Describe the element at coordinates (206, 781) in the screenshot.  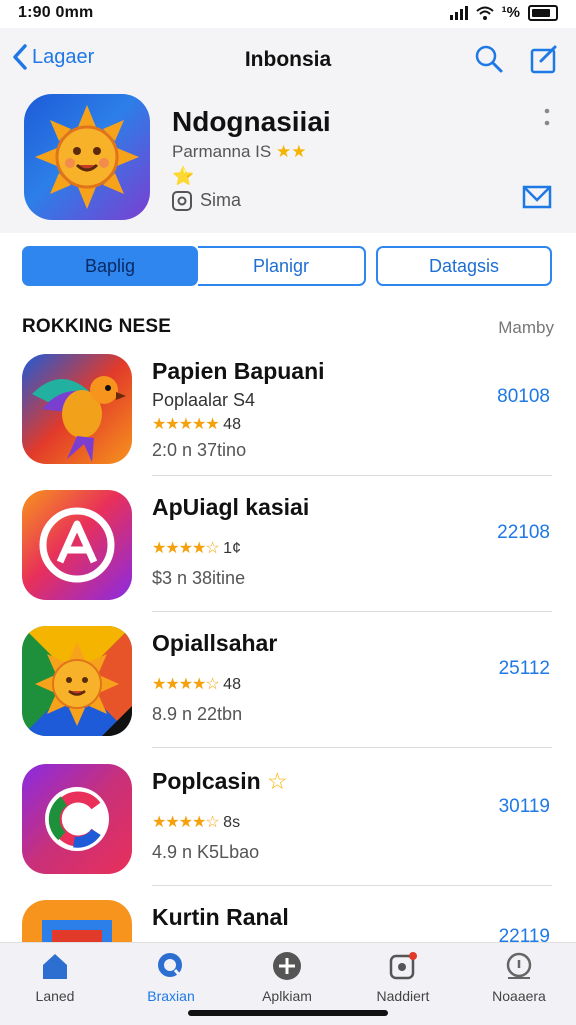
I see `app-name-text: Poplcasin` at that location.